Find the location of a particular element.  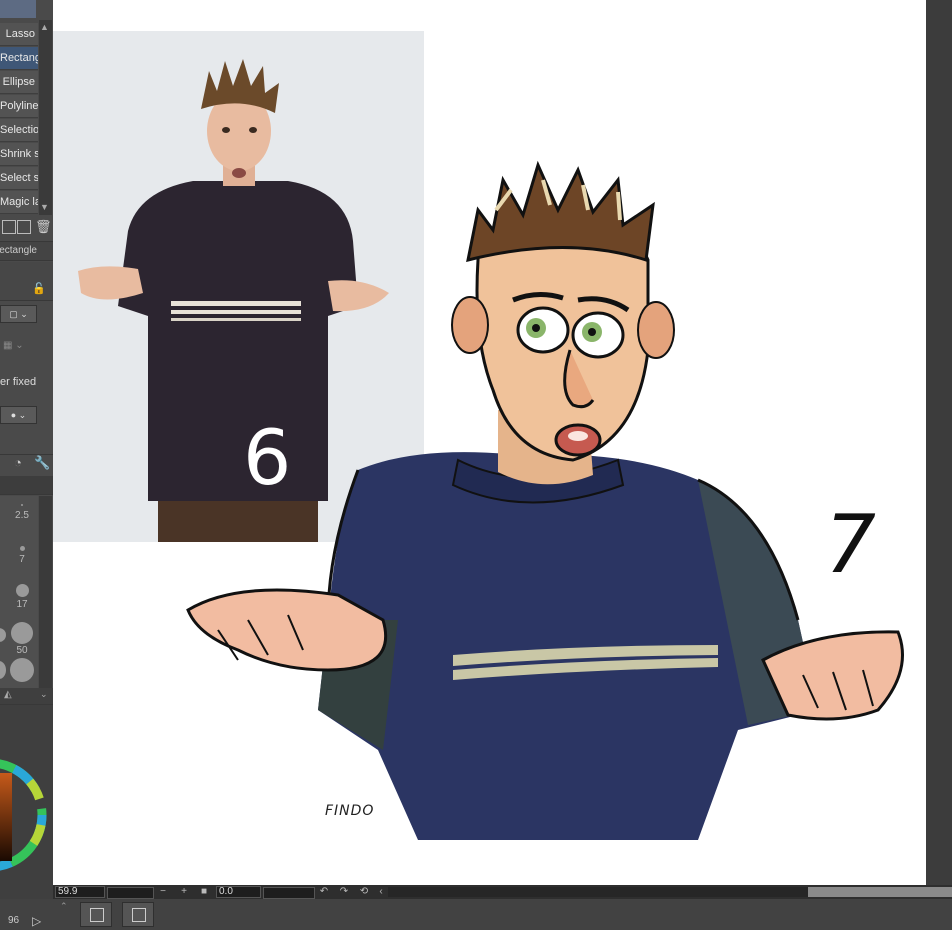

zoom-slider is located at coordinates (130, 893).